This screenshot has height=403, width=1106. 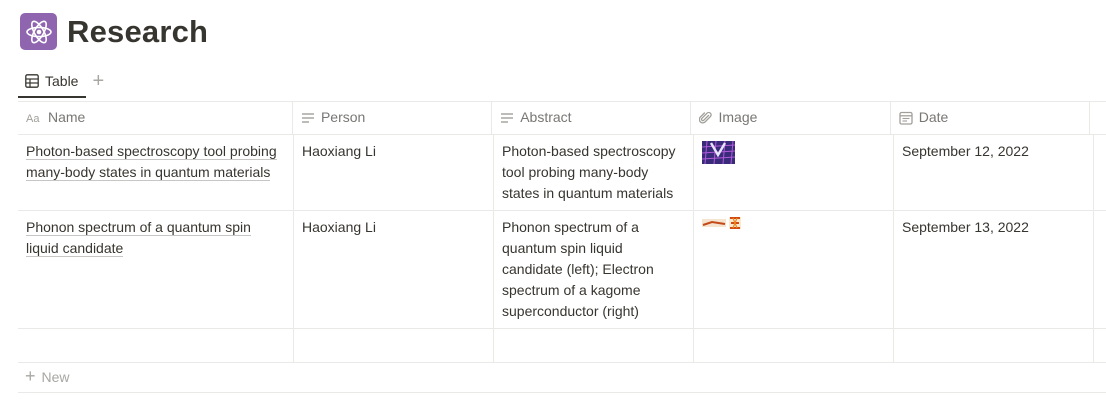 I want to click on column-header-person: Person, so click(x=393, y=117).